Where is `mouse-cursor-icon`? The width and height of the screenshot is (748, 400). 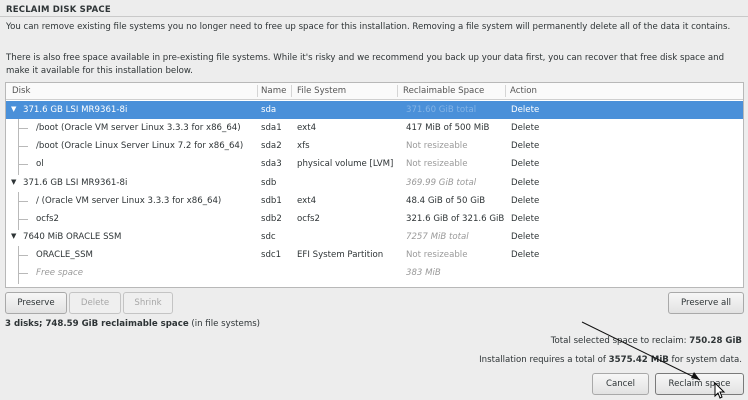
mouse-cursor-icon is located at coordinates (720, 390).